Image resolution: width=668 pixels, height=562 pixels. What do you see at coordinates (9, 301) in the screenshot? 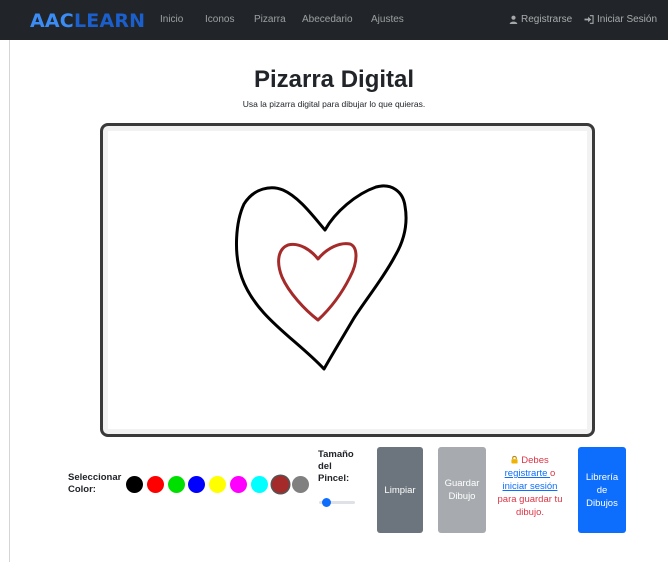
I see `content-border` at bounding box center [9, 301].